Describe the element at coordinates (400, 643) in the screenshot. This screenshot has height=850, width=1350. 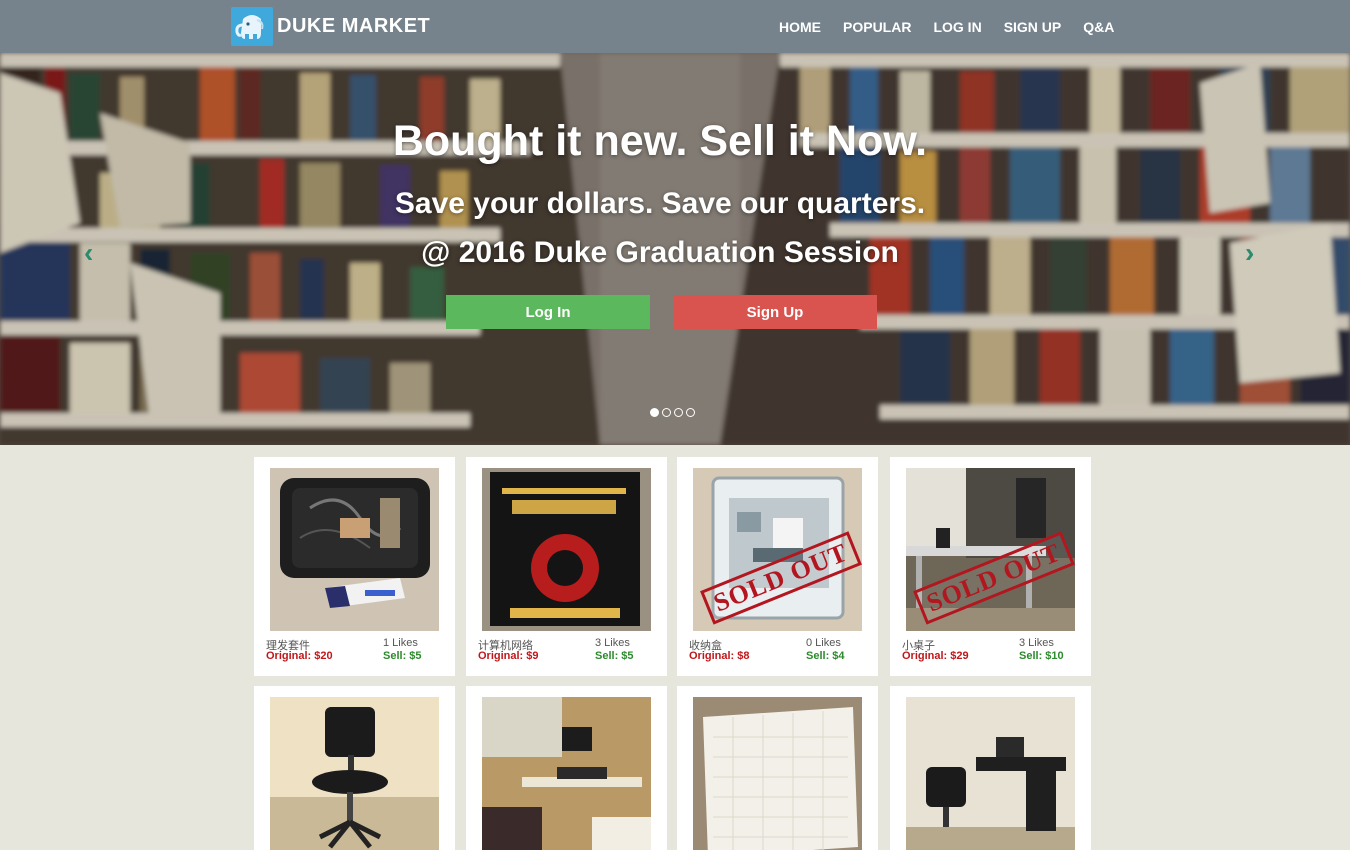
I see `product-likes: 1 Likes` at that location.